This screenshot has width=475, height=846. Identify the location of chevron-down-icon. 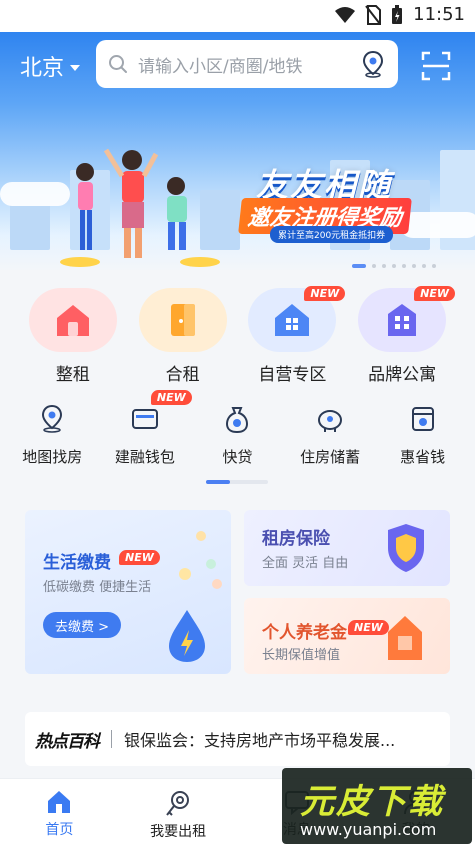
(75, 68).